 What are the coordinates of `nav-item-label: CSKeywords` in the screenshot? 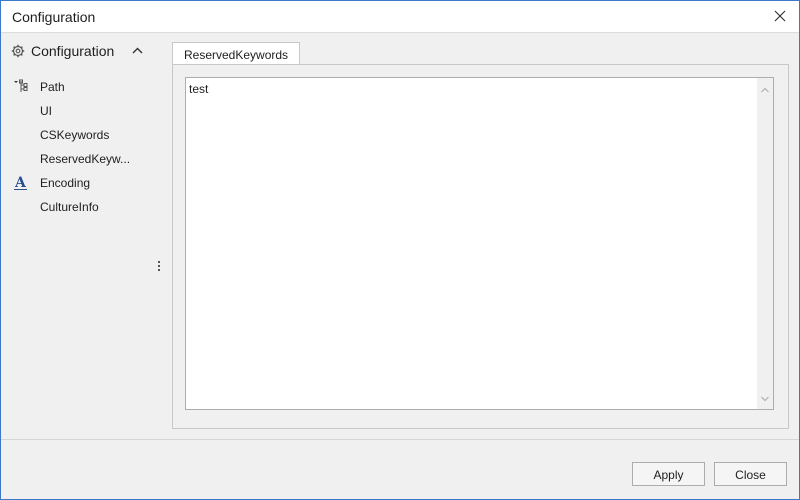 It's located at (75, 135).